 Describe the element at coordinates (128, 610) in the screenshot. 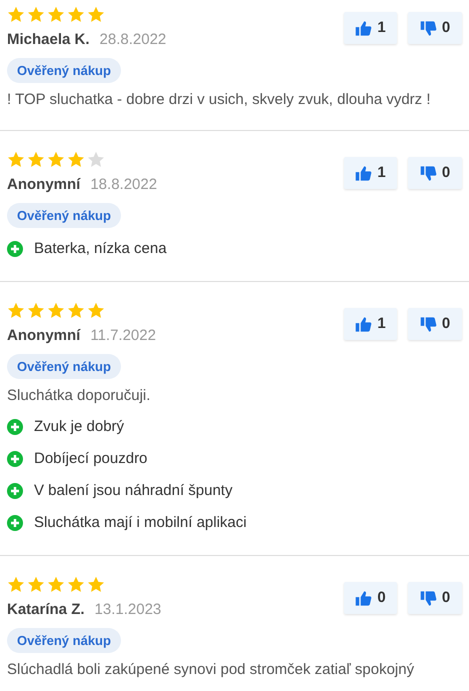

I see `review-date: 13.1.2023` at that location.